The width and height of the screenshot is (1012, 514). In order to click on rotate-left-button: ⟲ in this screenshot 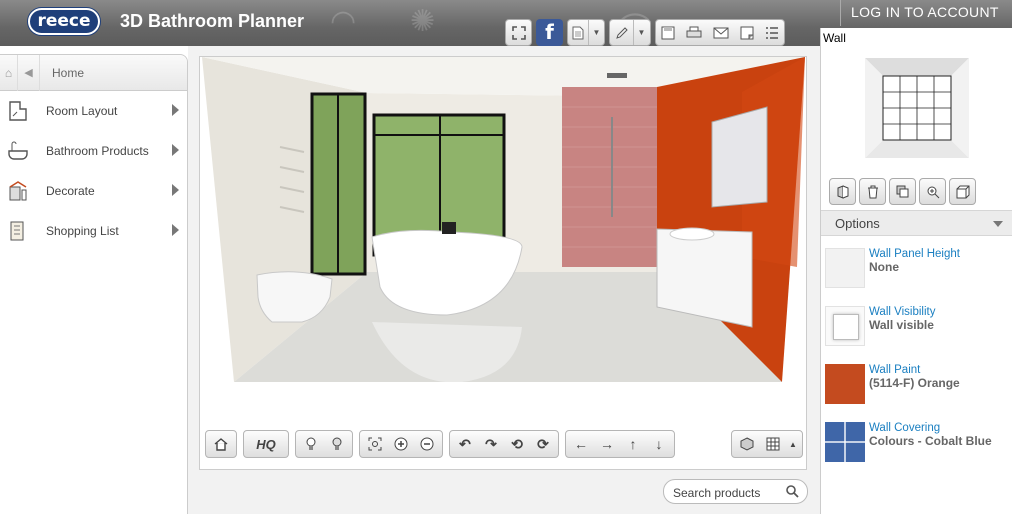, I will do `click(517, 444)`.